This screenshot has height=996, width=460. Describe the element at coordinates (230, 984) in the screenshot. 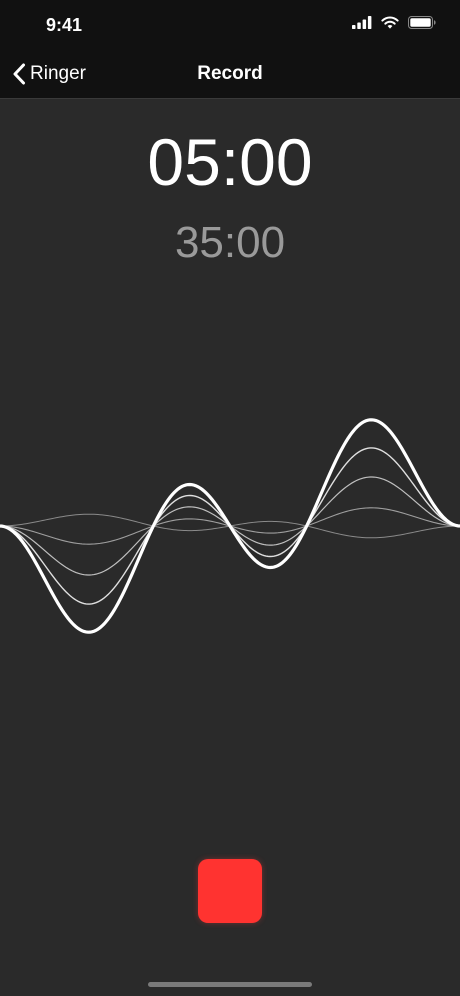

I see `home-indicator` at that location.